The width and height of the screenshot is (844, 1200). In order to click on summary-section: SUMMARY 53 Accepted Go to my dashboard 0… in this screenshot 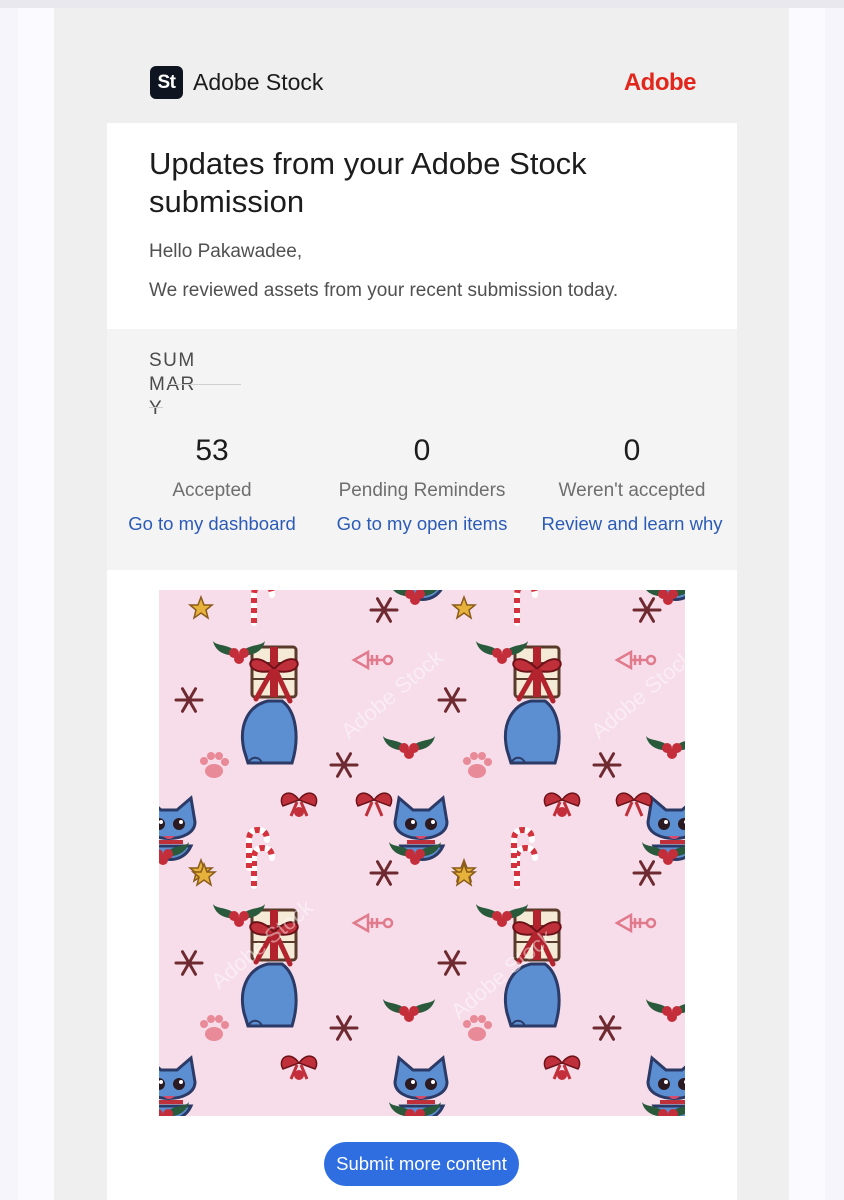, I will do `click(422, 449)`.